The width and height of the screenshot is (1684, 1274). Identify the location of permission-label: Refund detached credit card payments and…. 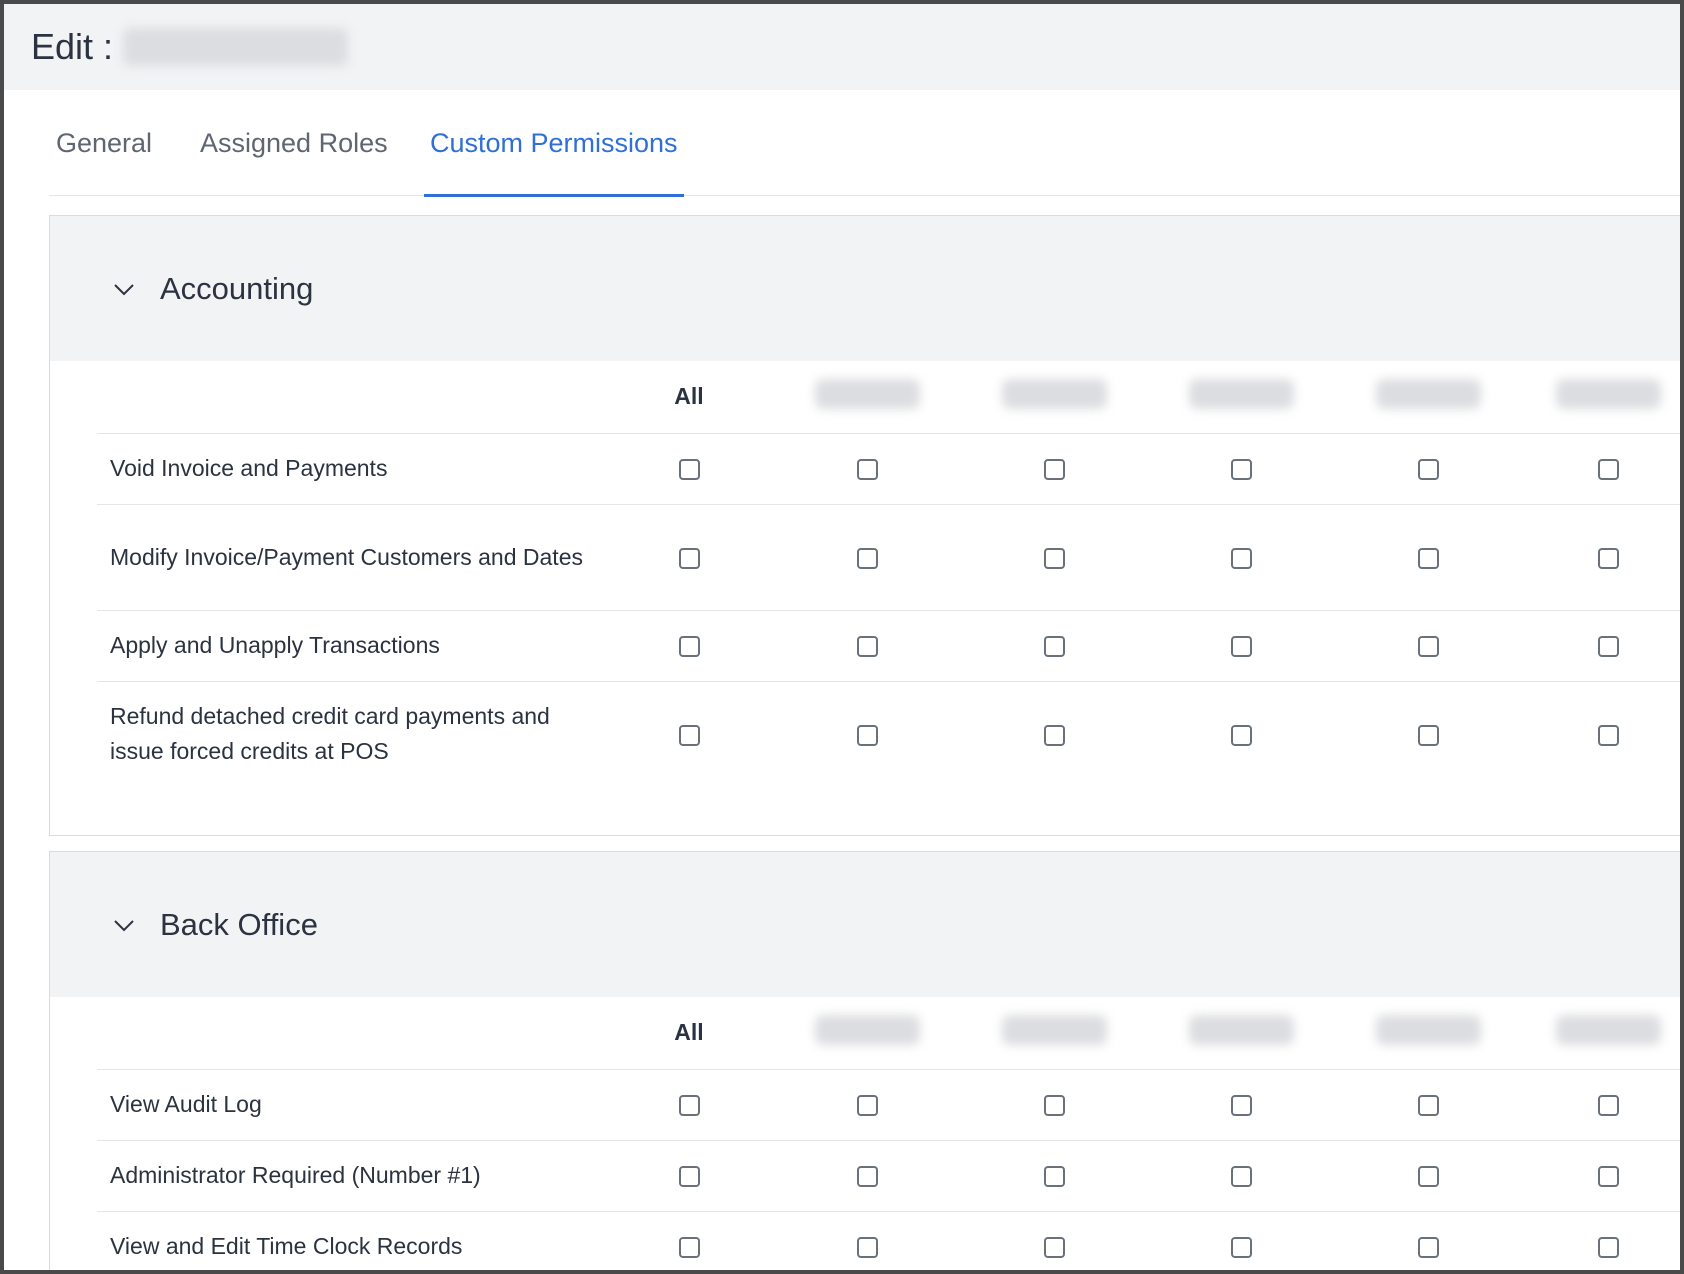
(330, 734).